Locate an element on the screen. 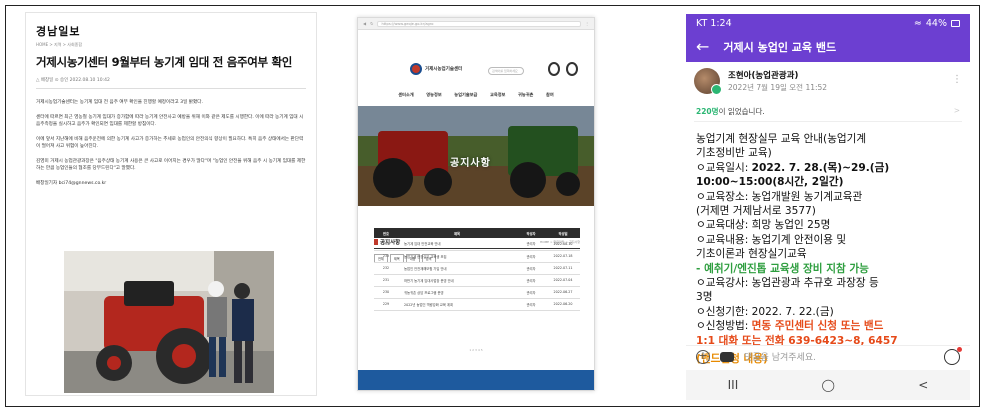 This screenshot has width=985, height=412. row-date: 2022.06.20 is located at coordinates (563, 304).